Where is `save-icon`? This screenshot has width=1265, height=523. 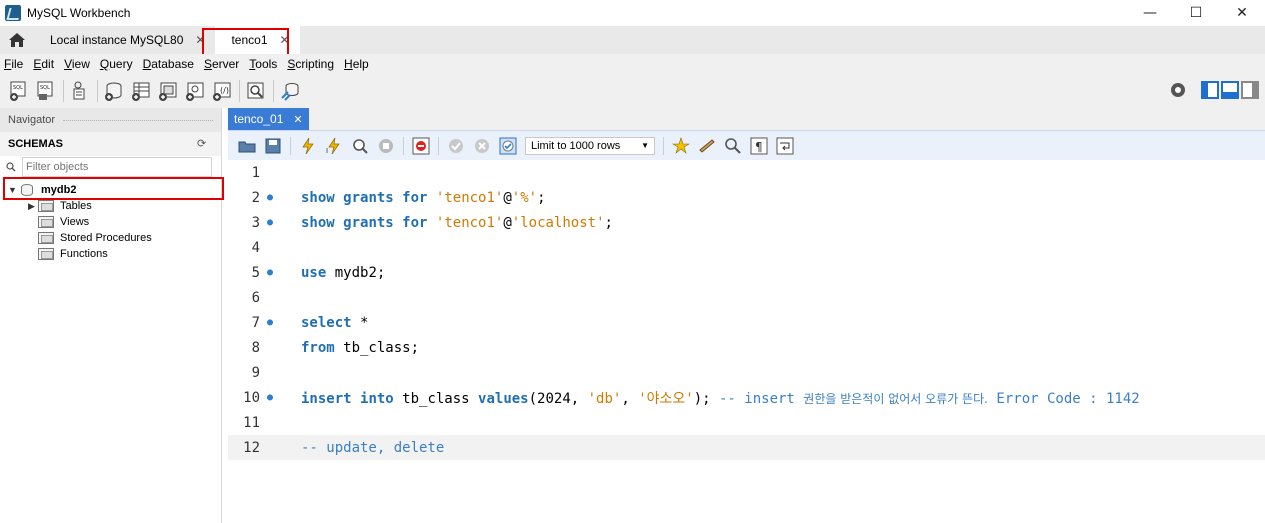
save-icon is located at coordinates (273, 146).